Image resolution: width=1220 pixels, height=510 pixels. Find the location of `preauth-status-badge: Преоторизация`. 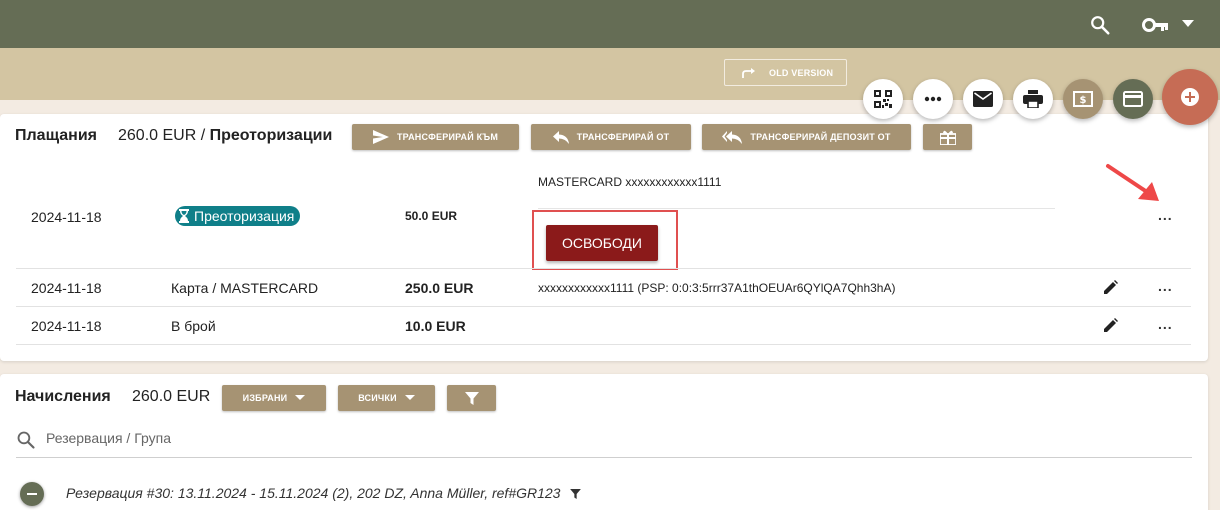

preauth-status-badge: Преоторизация is located at coordinates (238, 216).